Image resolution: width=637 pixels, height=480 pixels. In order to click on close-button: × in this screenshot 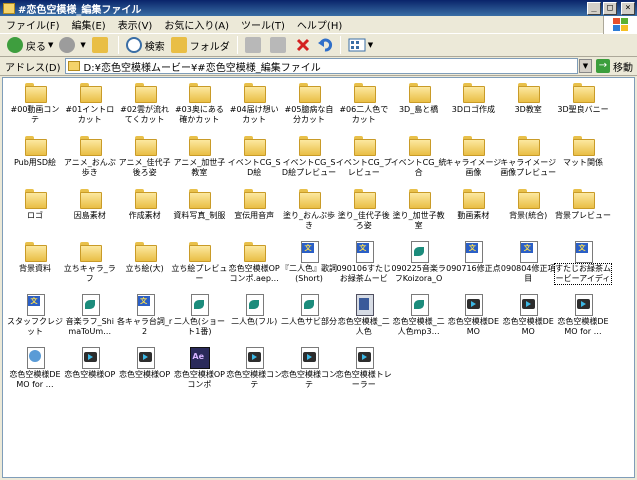, I will do `click(628, 8)`.